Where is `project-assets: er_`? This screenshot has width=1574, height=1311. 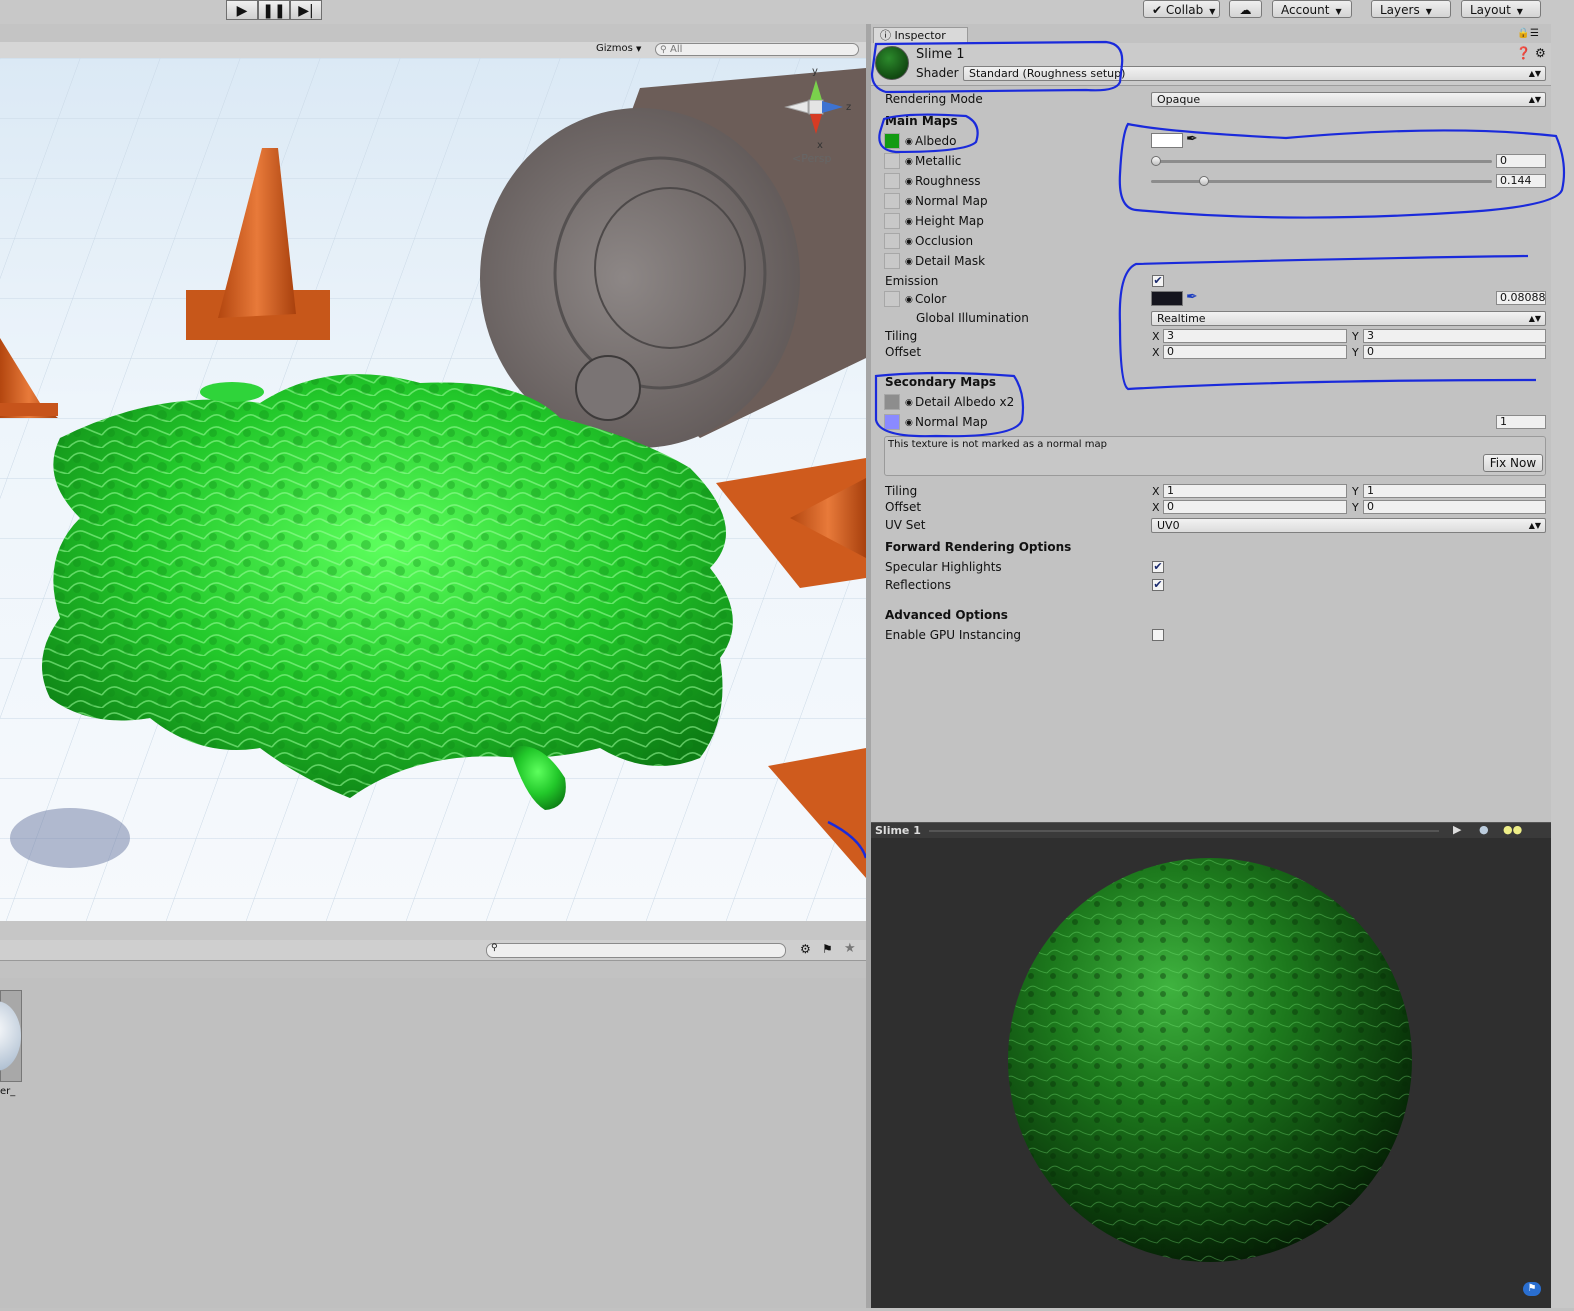
project-assets: er_ is located at coordinates (433, 1143).